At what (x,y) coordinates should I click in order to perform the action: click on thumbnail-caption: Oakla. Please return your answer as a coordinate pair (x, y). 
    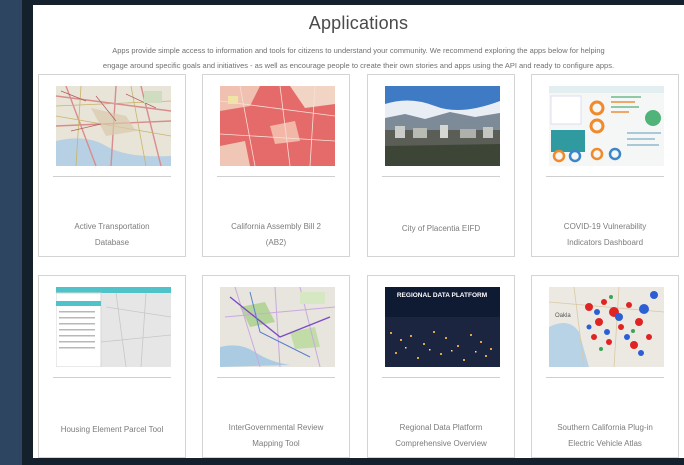
    Looking at the image, I should click on (563, 316).